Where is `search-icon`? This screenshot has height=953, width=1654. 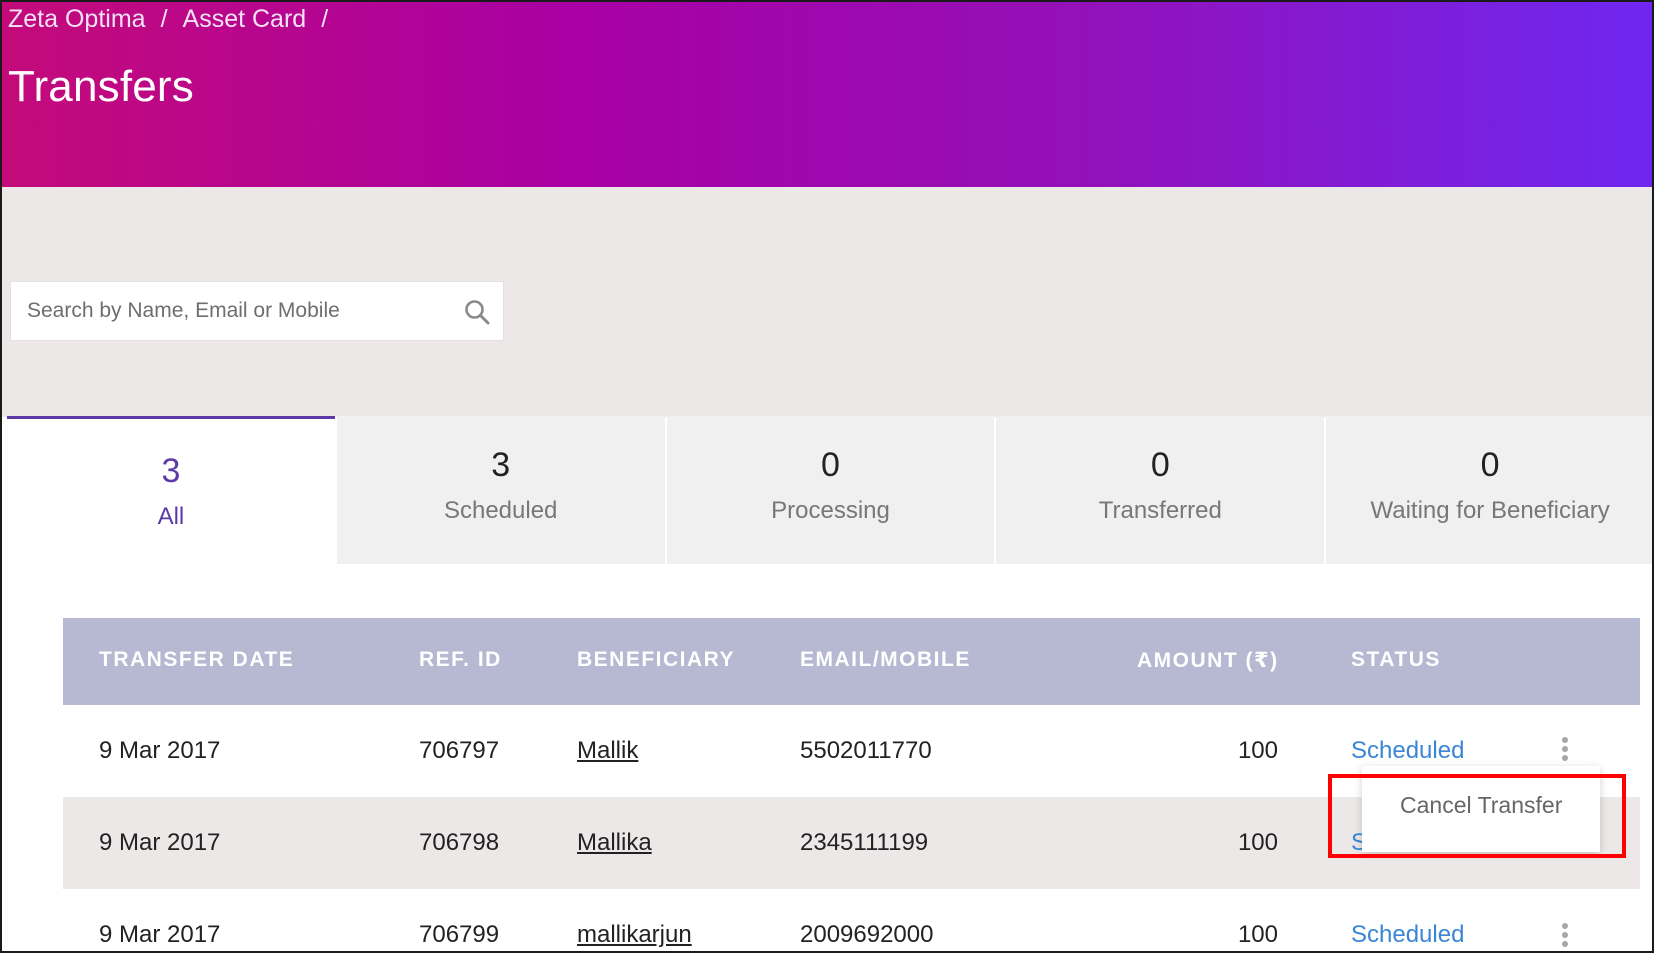
search-icon is located at coordinates (477, 312).